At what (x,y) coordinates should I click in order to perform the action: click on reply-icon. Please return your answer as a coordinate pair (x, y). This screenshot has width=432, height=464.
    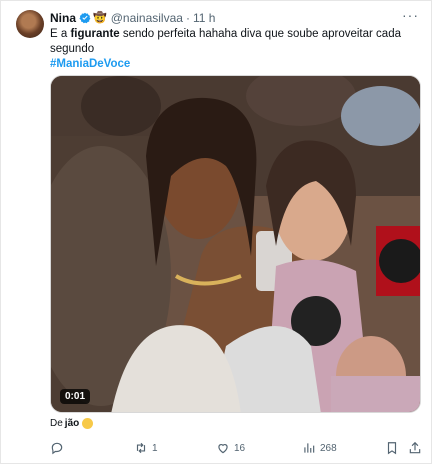
    Looking at the image, I should click on (57, 448).